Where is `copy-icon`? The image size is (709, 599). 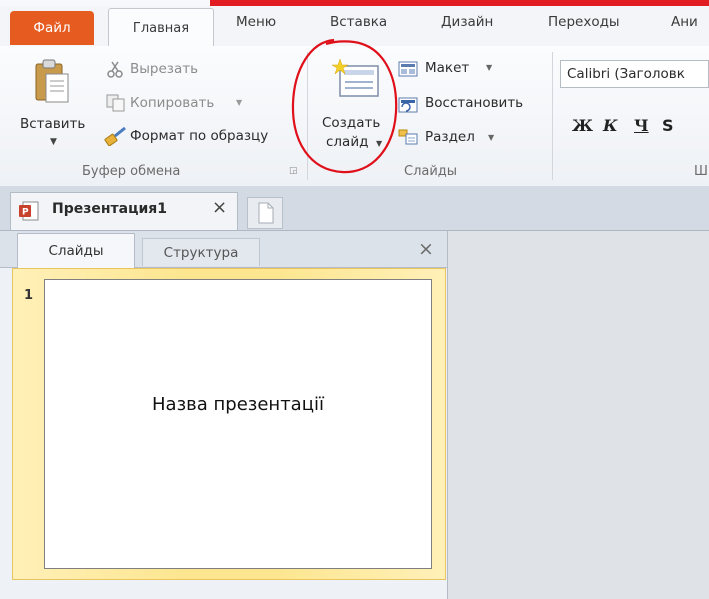
copy-icon is located at coordinates (116, 105).